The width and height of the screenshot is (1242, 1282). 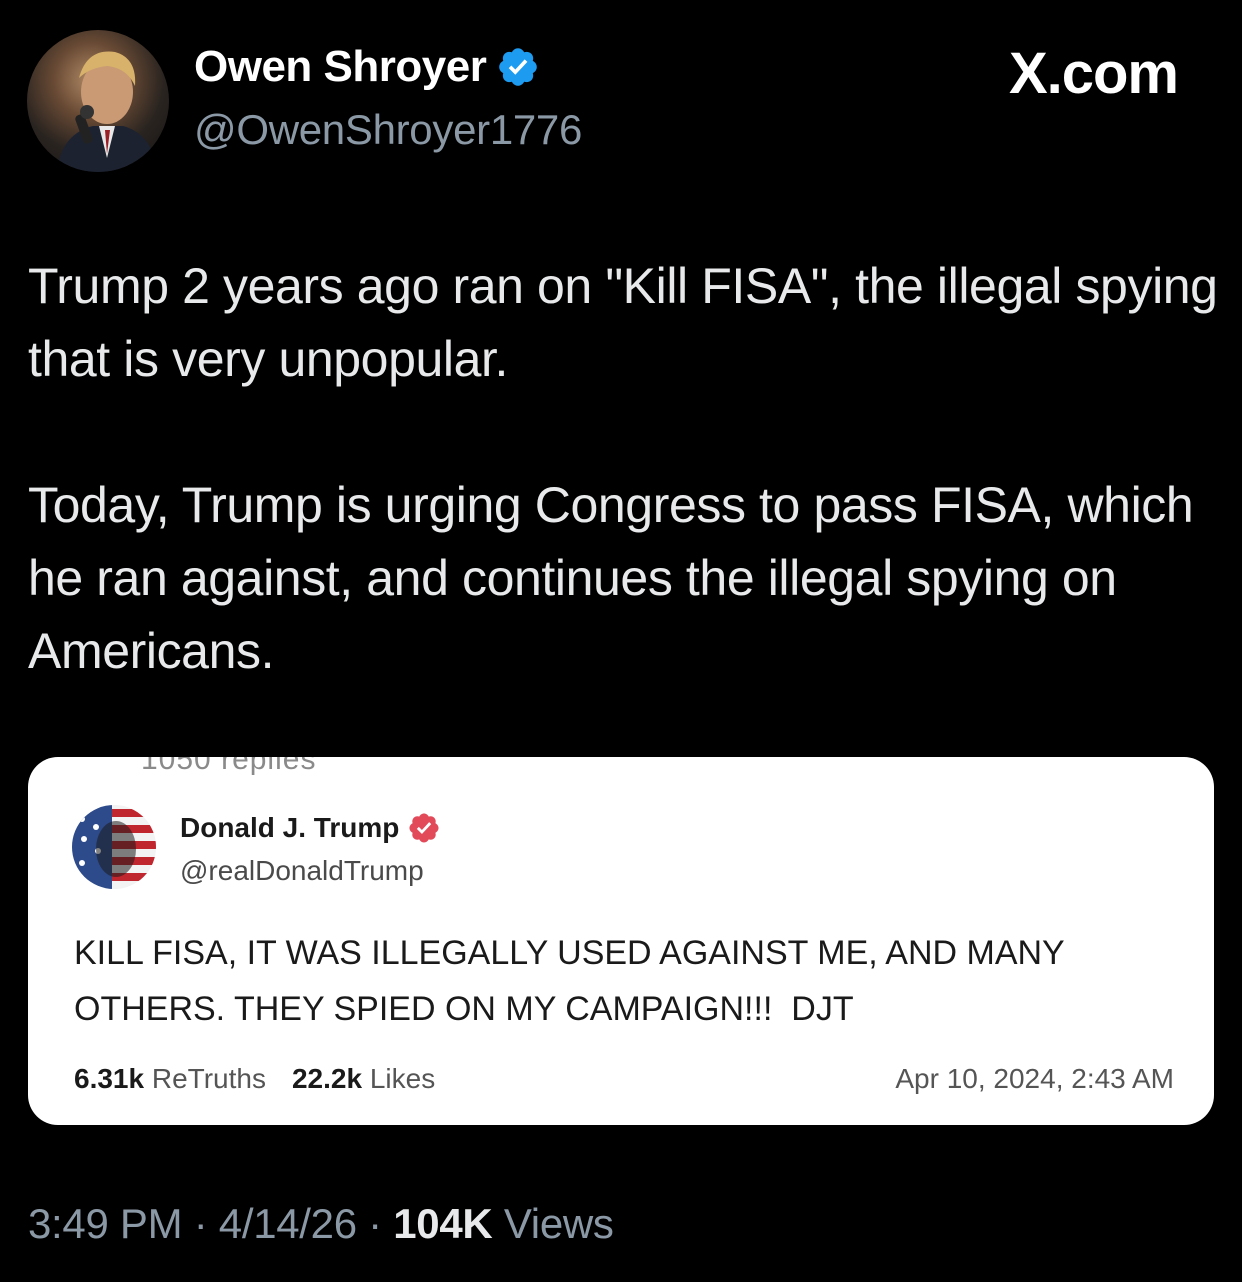 I want to click on likes-count: 22.2k, so click(x=327, y=1078).